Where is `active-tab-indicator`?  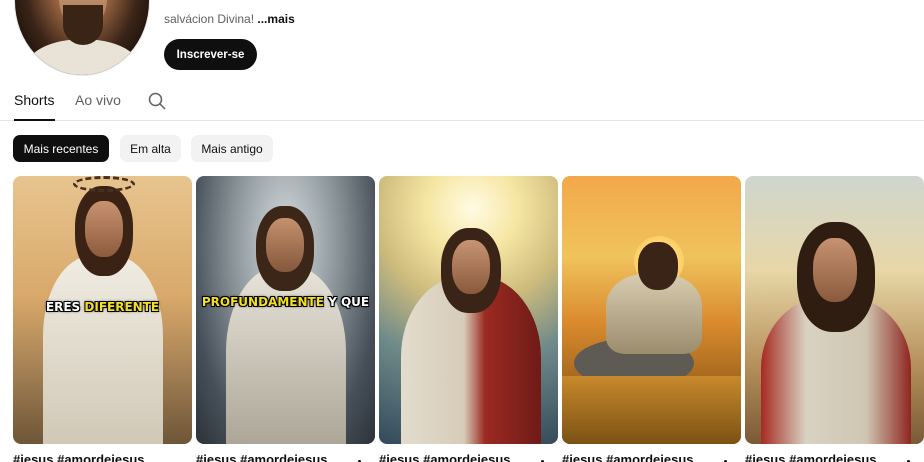 active-tab-indicator is located at coordinates (34, 120).